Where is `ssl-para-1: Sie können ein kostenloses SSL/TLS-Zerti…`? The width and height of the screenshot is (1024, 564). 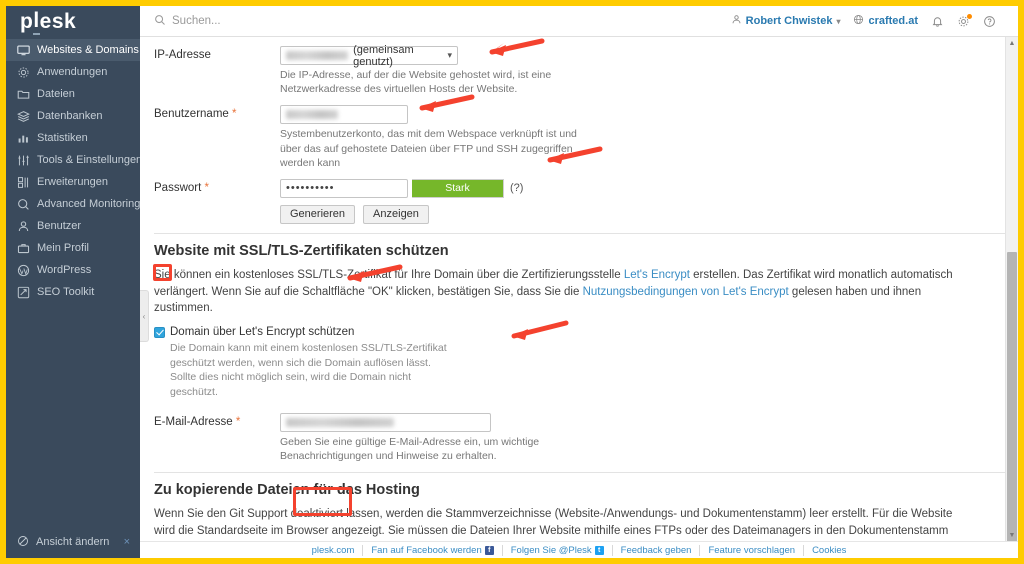 ssl-para-1: Sie können ein kostenloses SSL/TLS-Zerti… is located at coordinates (389, 274).